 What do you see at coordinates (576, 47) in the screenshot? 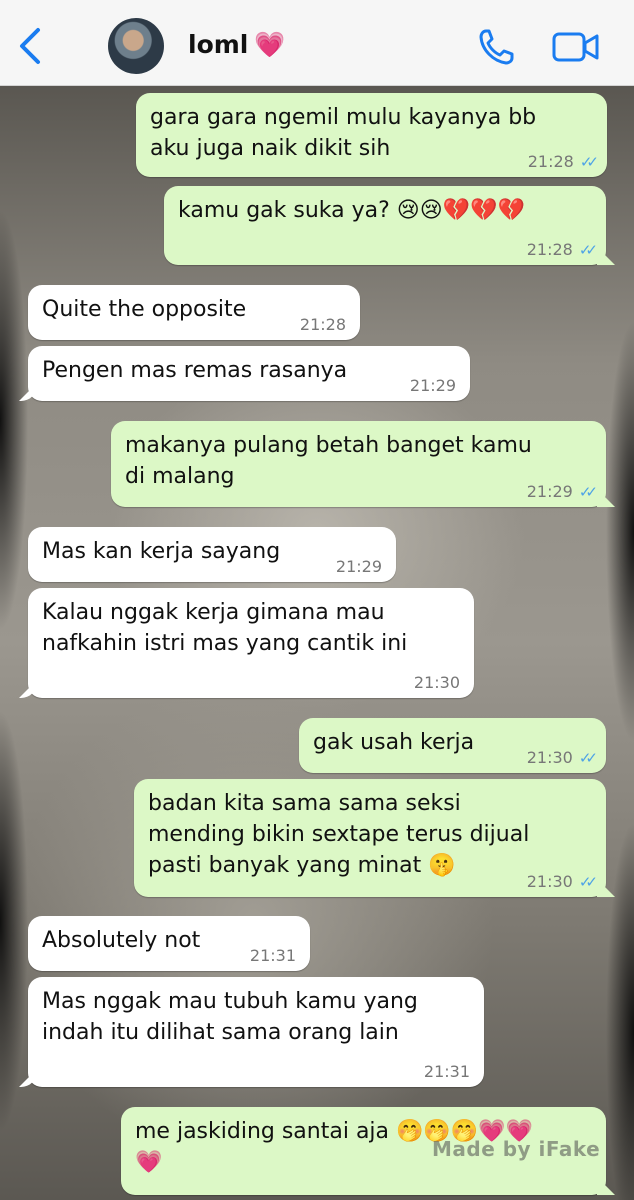
I see `video-call-icon` at bounding box center [576, 47].